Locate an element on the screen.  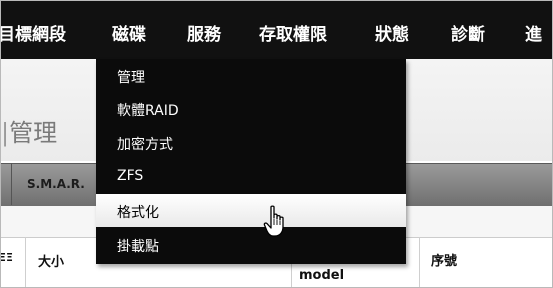
menu-item-encryption: 加密方式 is located at coordinates (251, 142).